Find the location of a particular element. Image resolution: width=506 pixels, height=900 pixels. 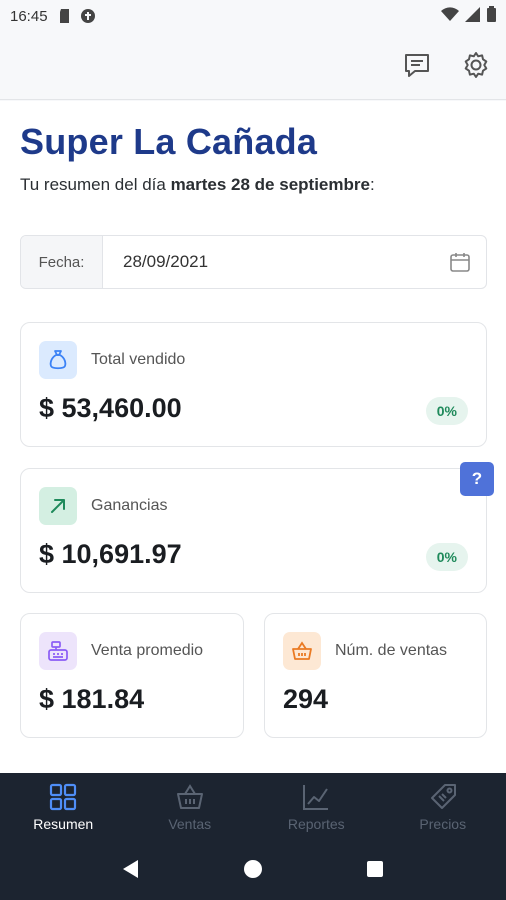

nav-item-resumen: Resumen is located at coordinates (63, 808).